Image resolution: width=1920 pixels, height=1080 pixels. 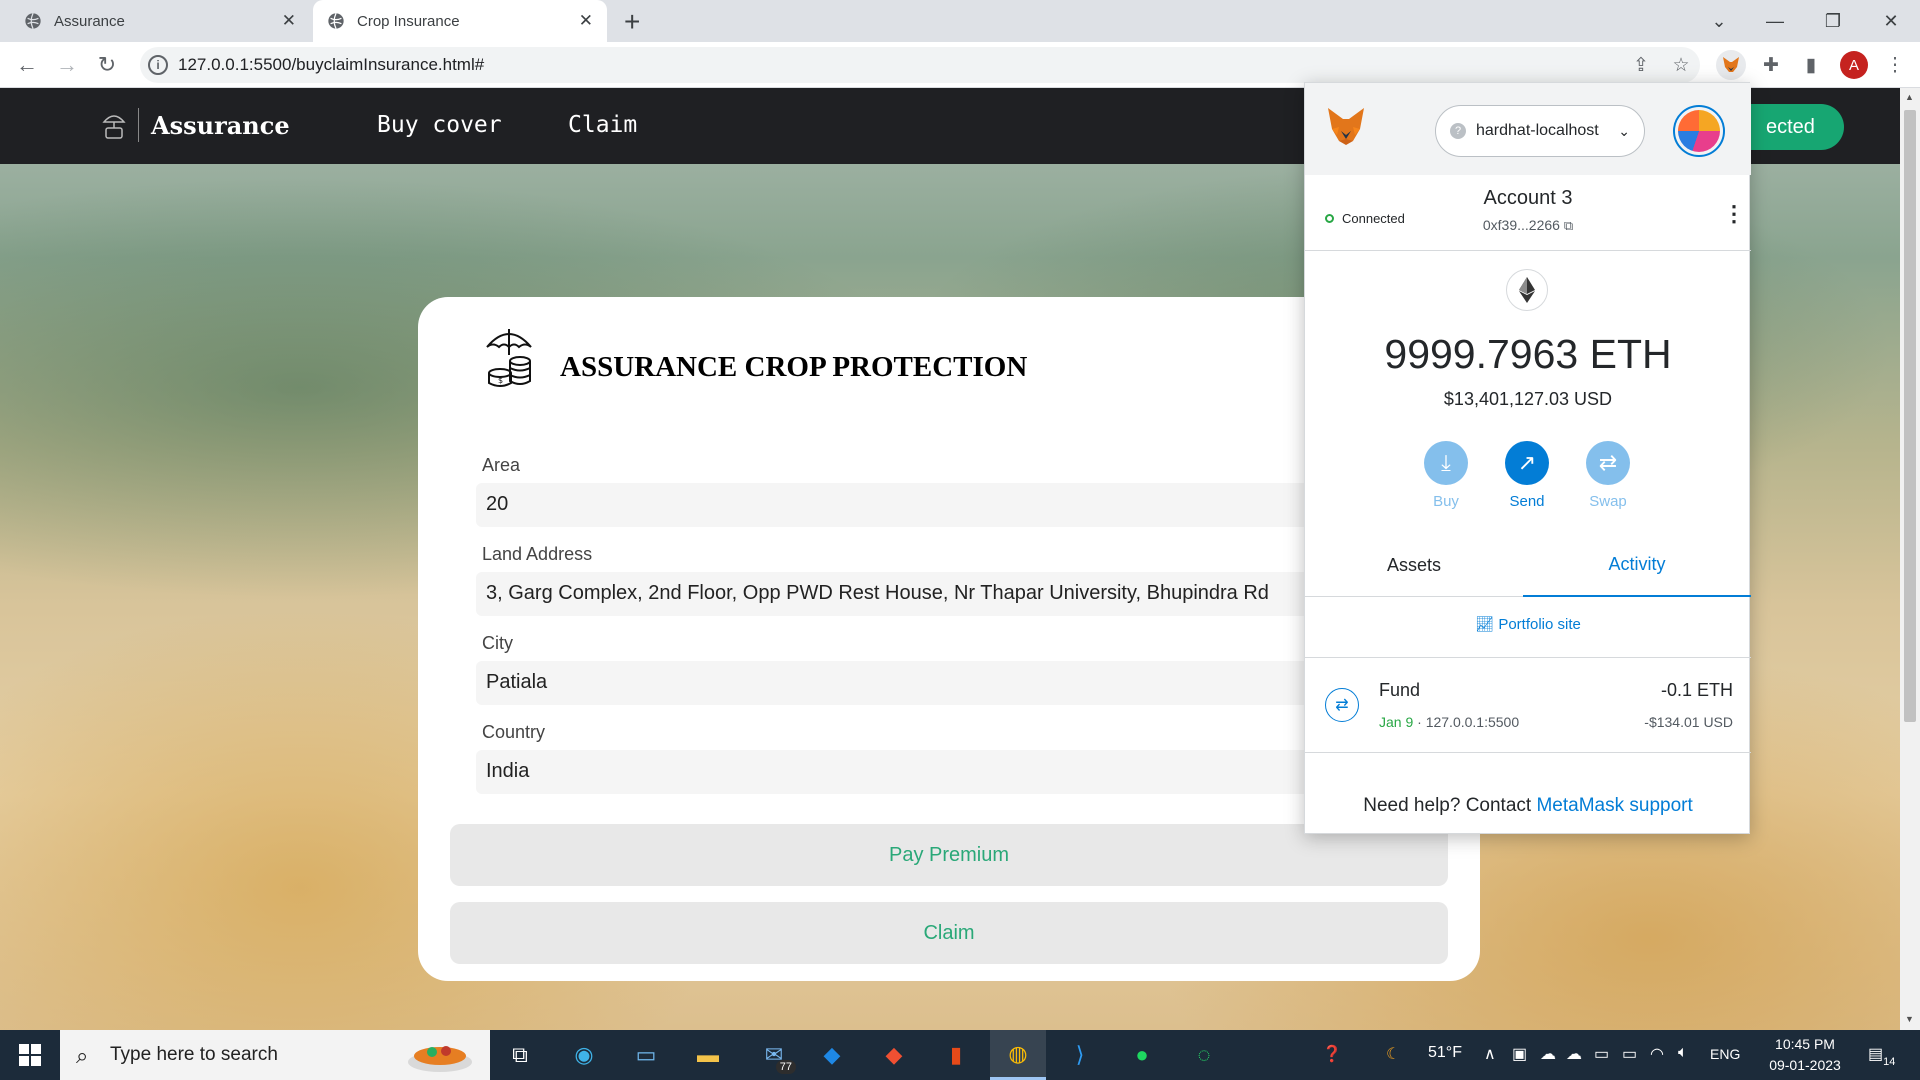 I want to click on transaction-amount-usd: -$134.01 USD, so click(x=1688, y=722).